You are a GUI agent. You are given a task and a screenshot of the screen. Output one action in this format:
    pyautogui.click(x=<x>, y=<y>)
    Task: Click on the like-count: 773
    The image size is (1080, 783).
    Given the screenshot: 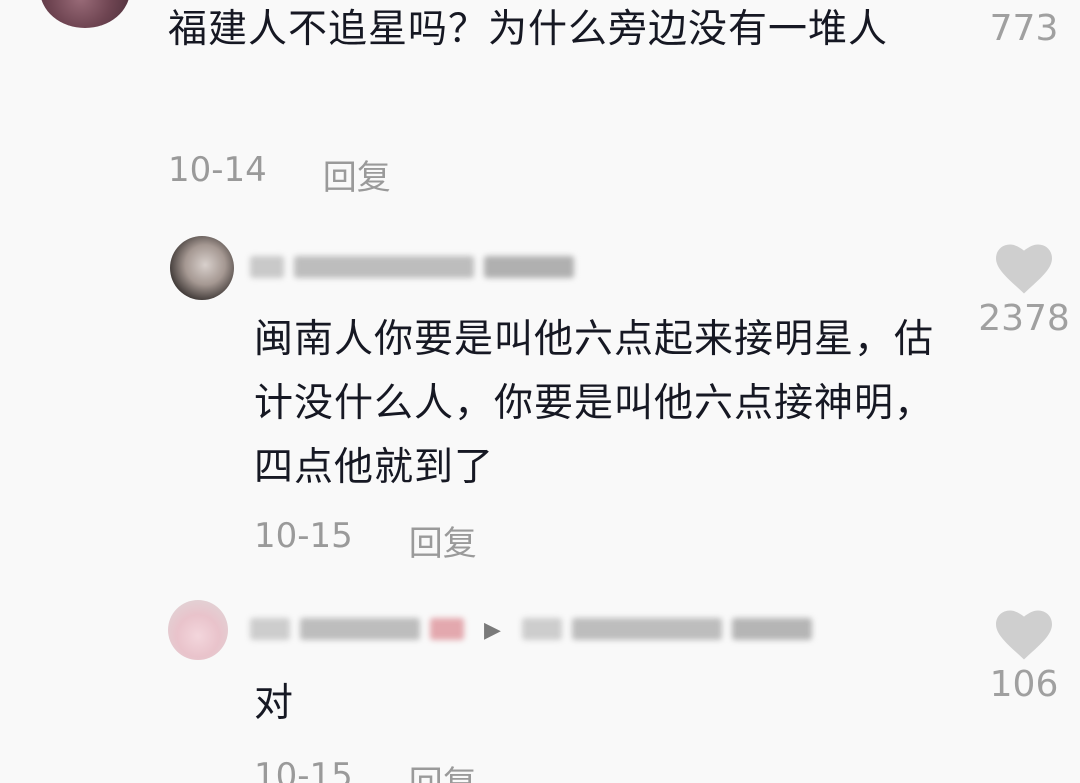 What is the action you would take?
    pyautogui.click(x=1024, y=28)
    